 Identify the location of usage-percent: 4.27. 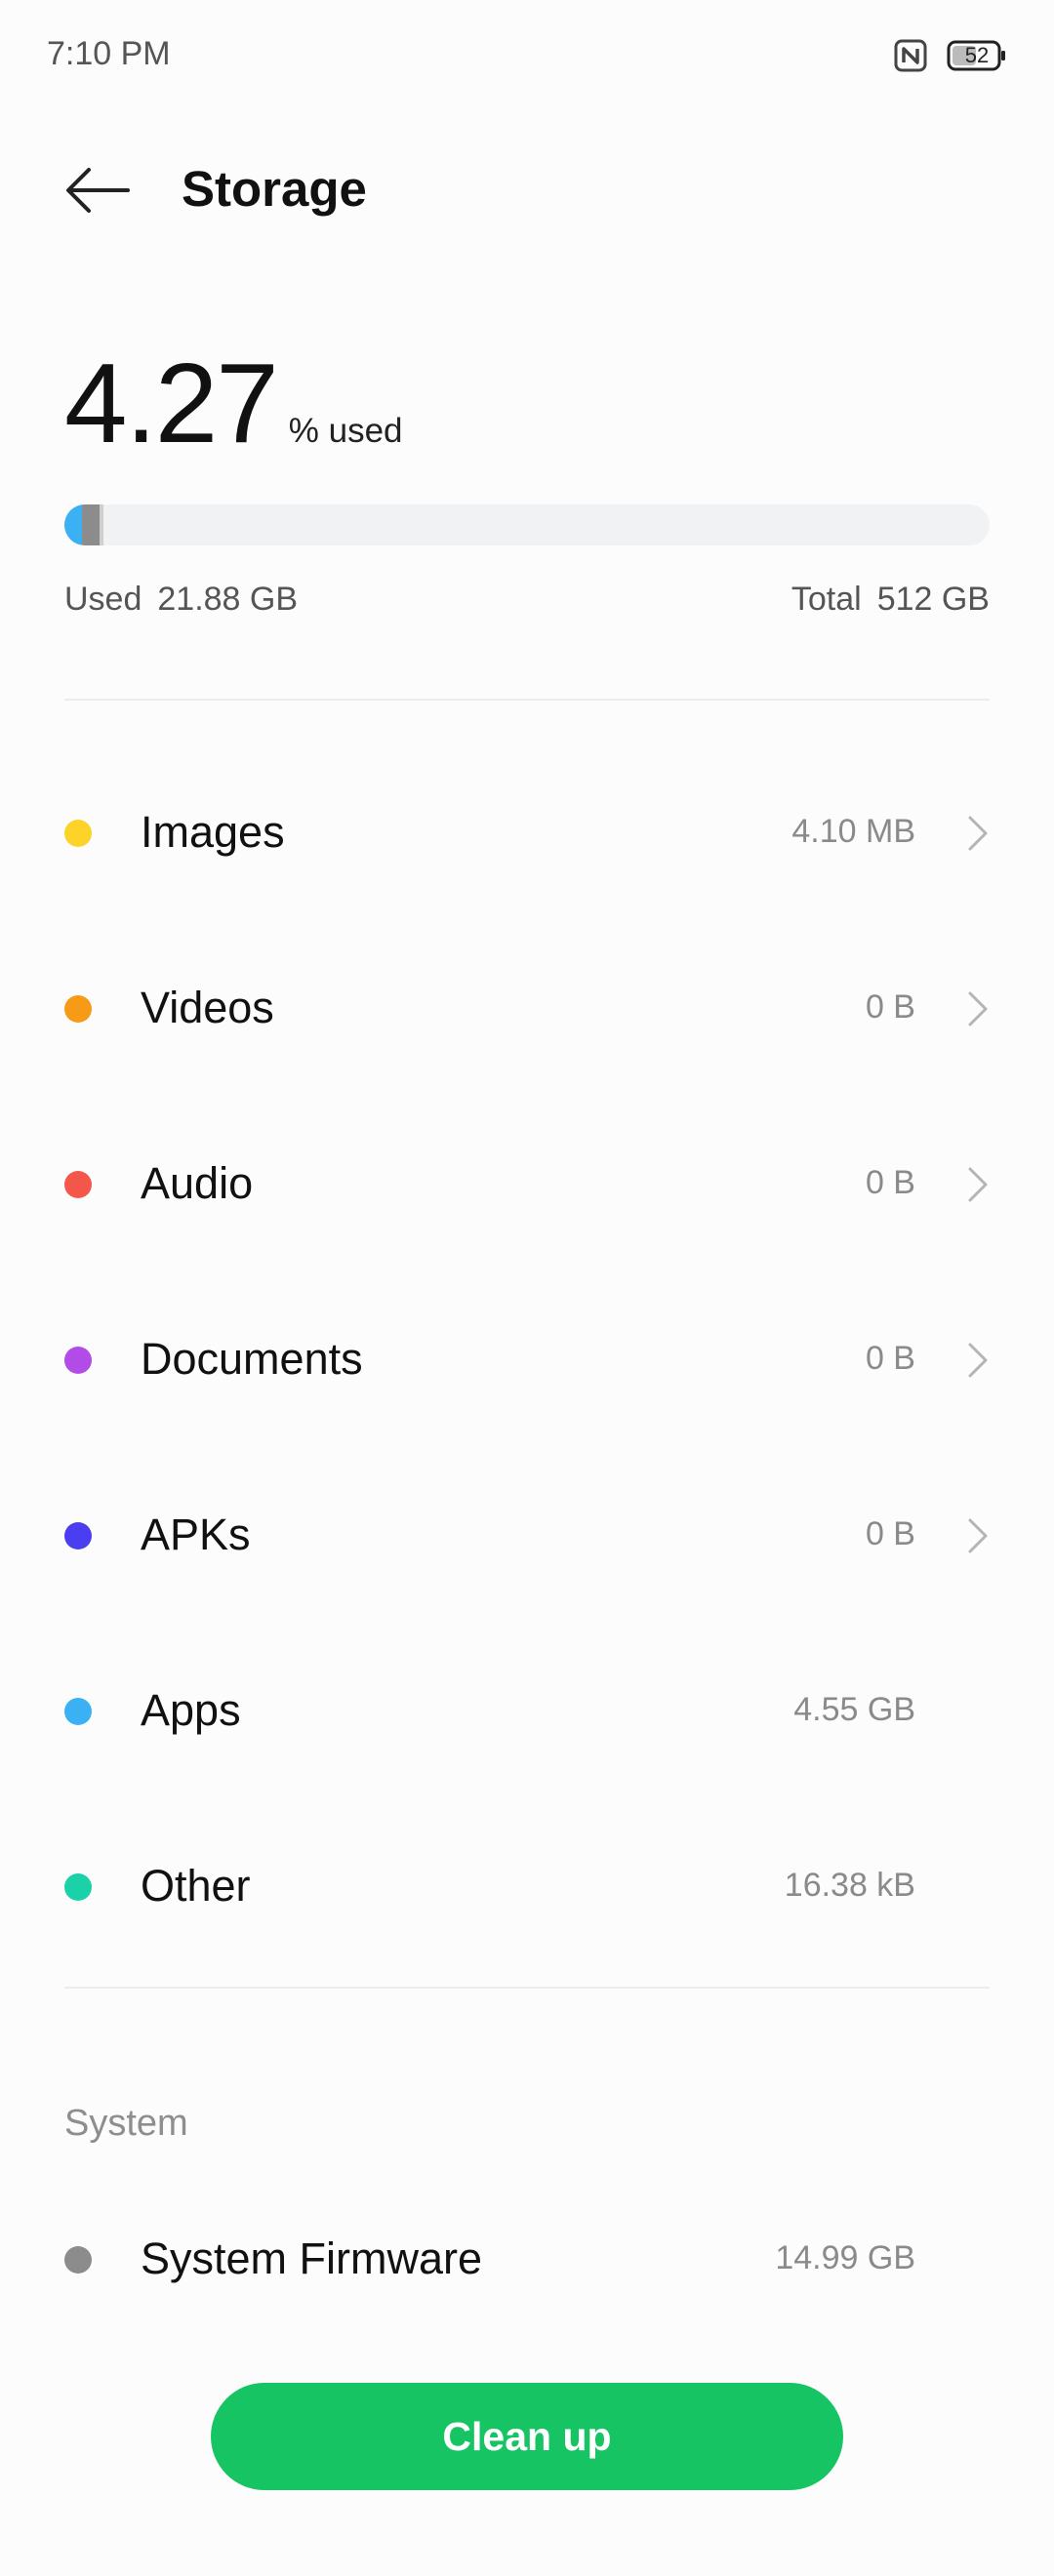
(171, 403).